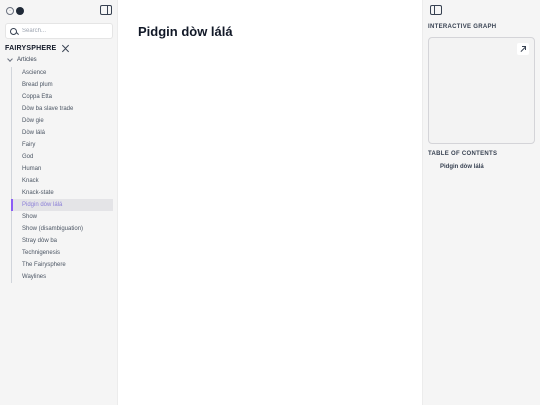  What do you see at coordinates (10, 59) in the screenshot?
I see `chevron-down-icon` at bounding box center [10, 59].